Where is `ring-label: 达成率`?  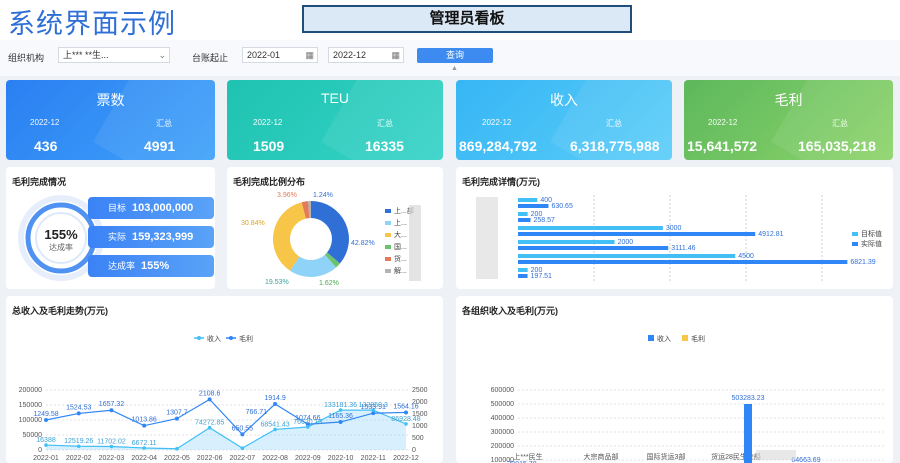 ring-label: 达成率 is located at coordinates (61, 247).